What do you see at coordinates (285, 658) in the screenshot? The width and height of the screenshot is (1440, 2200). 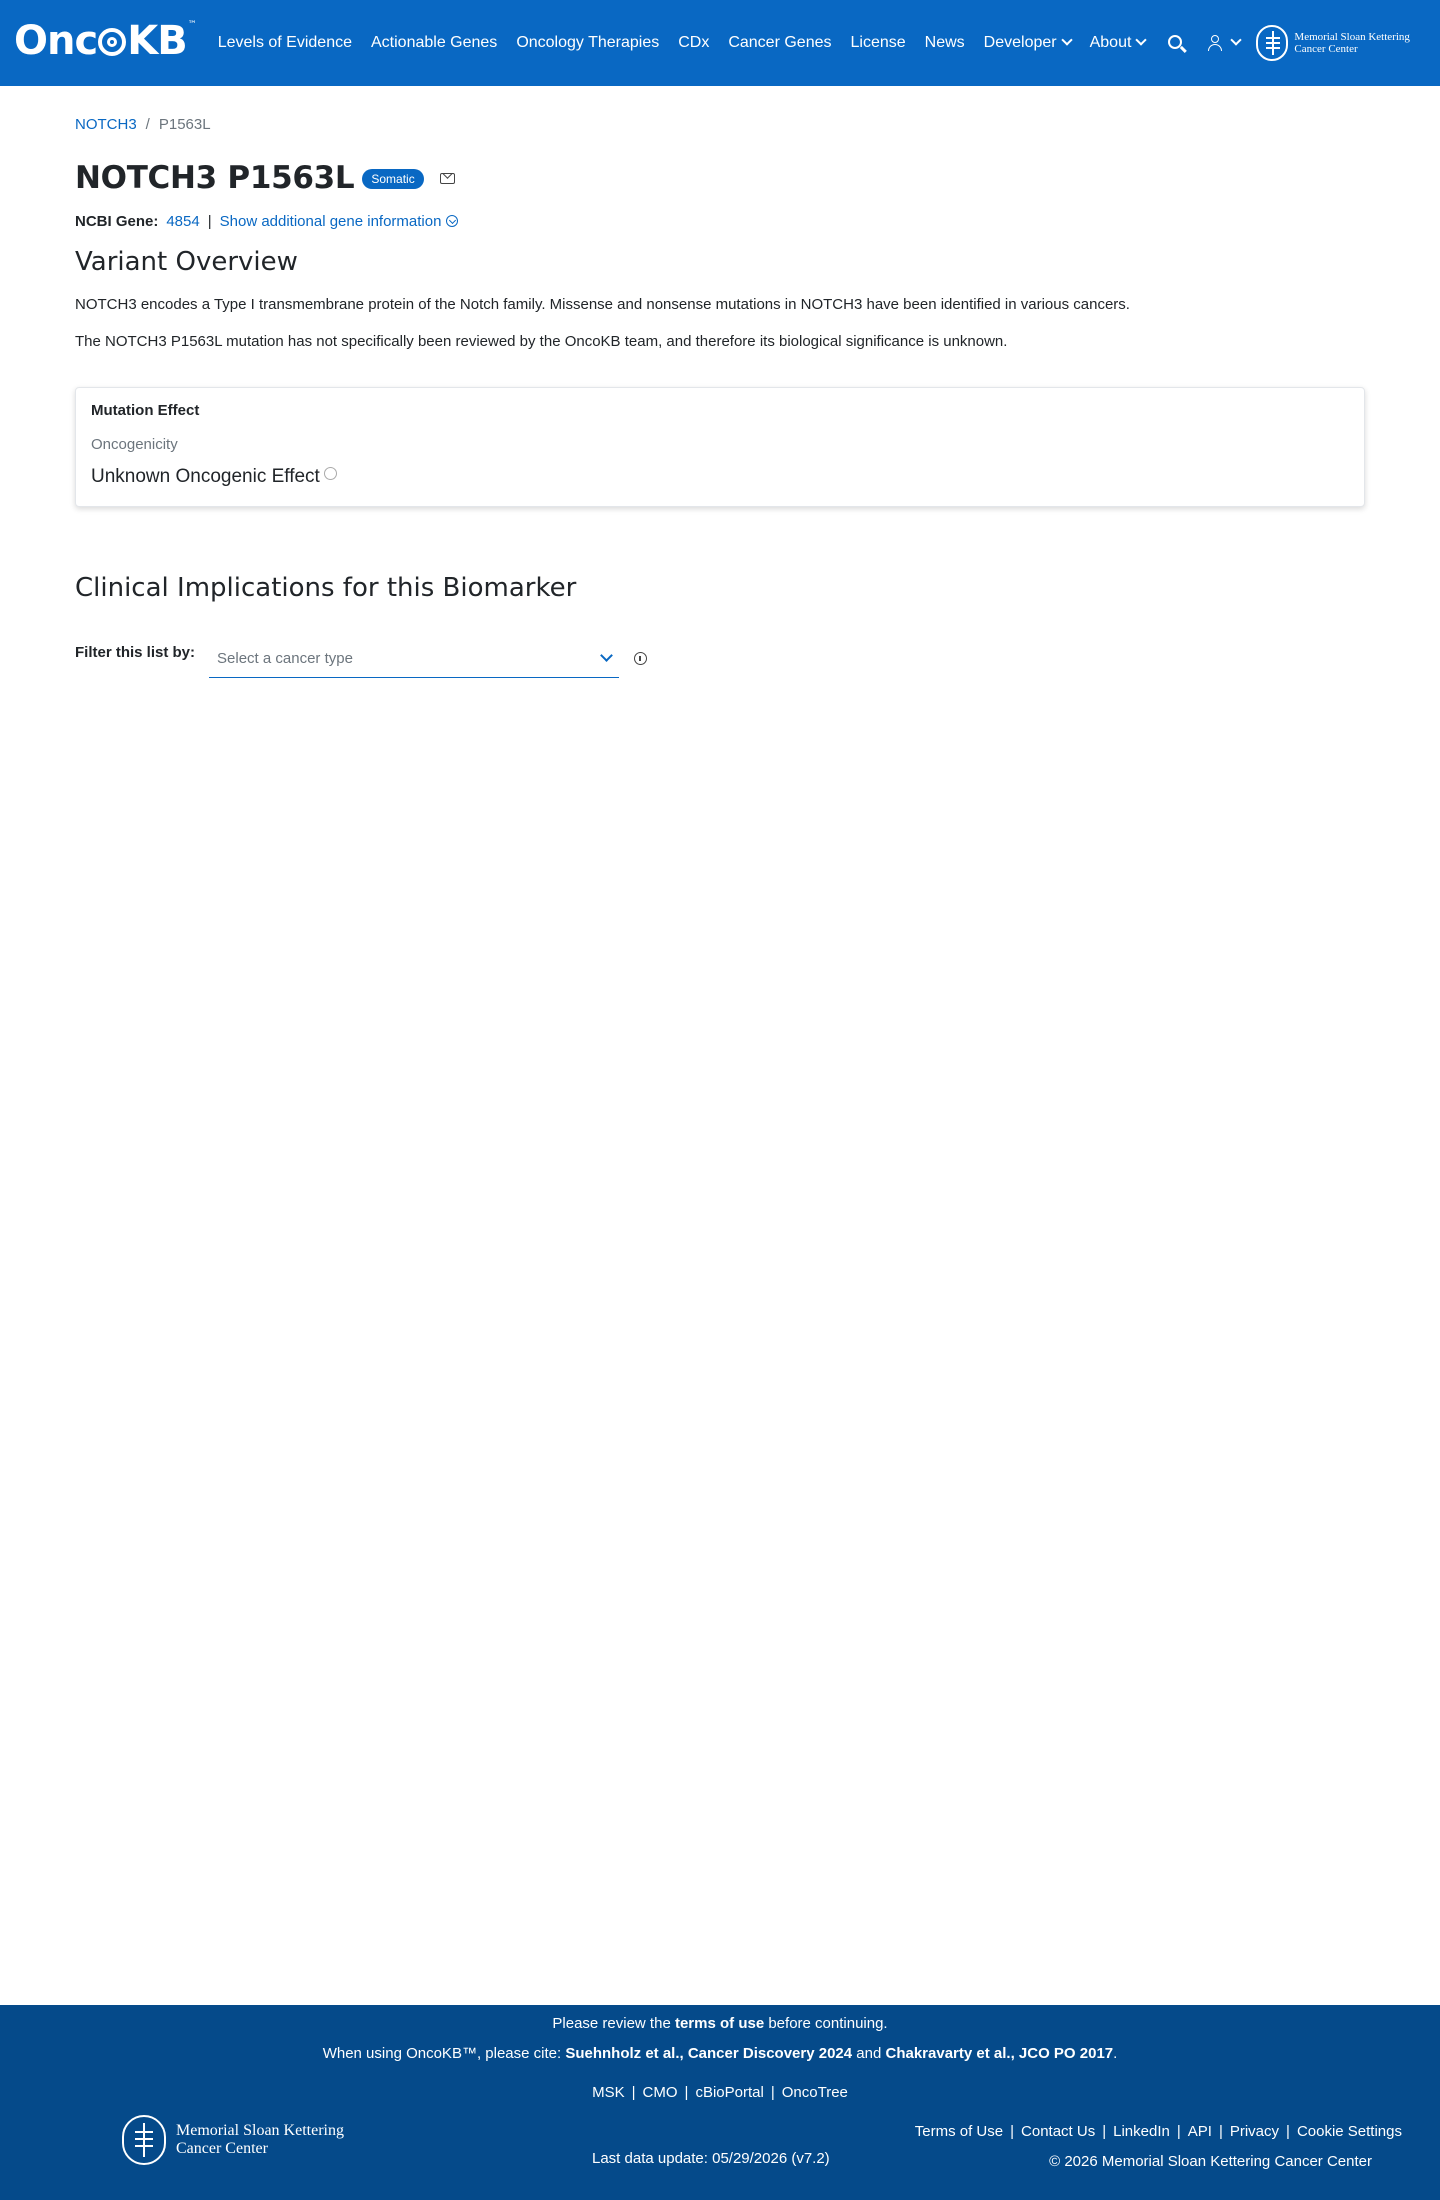 I see `select-placeholder: Select a cancer type` at bounding box center [285, 658].